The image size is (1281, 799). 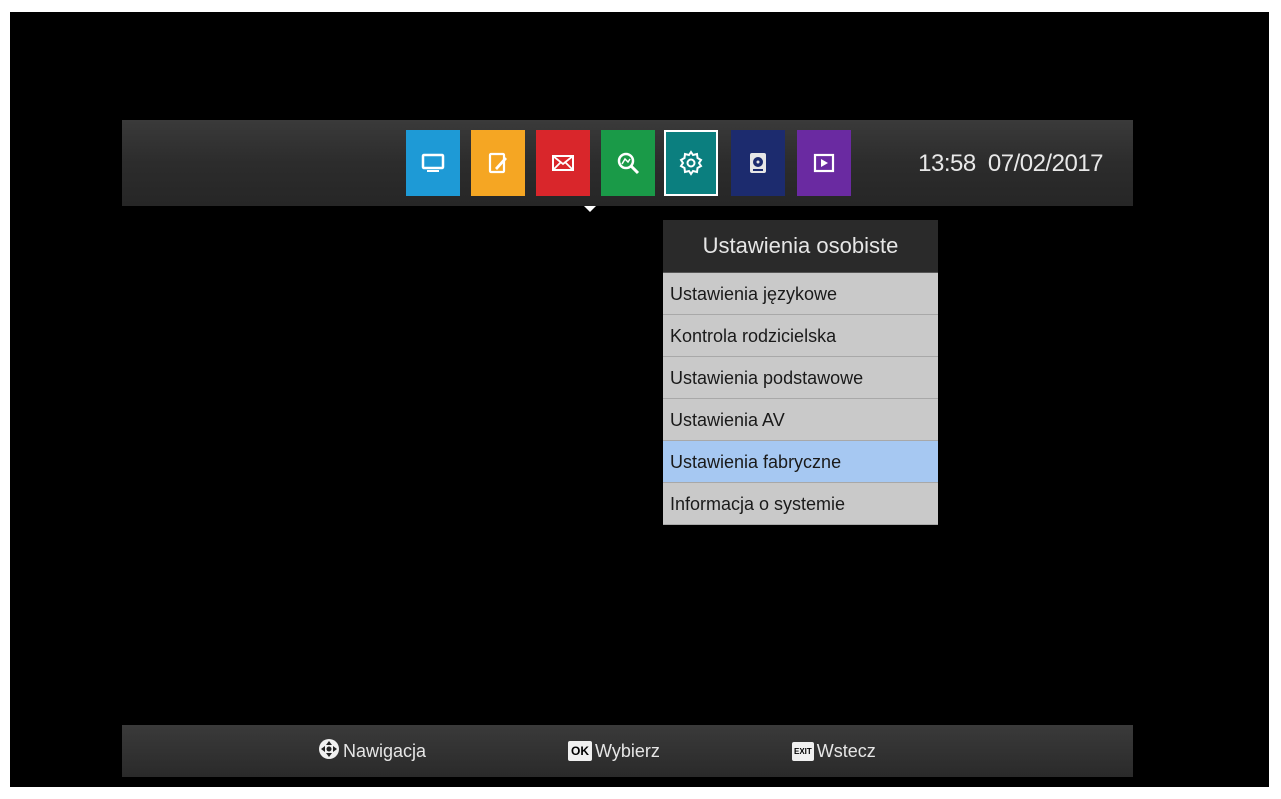 I want to click on navigate-hint: Nawigacja, so click(x=372, y=751).